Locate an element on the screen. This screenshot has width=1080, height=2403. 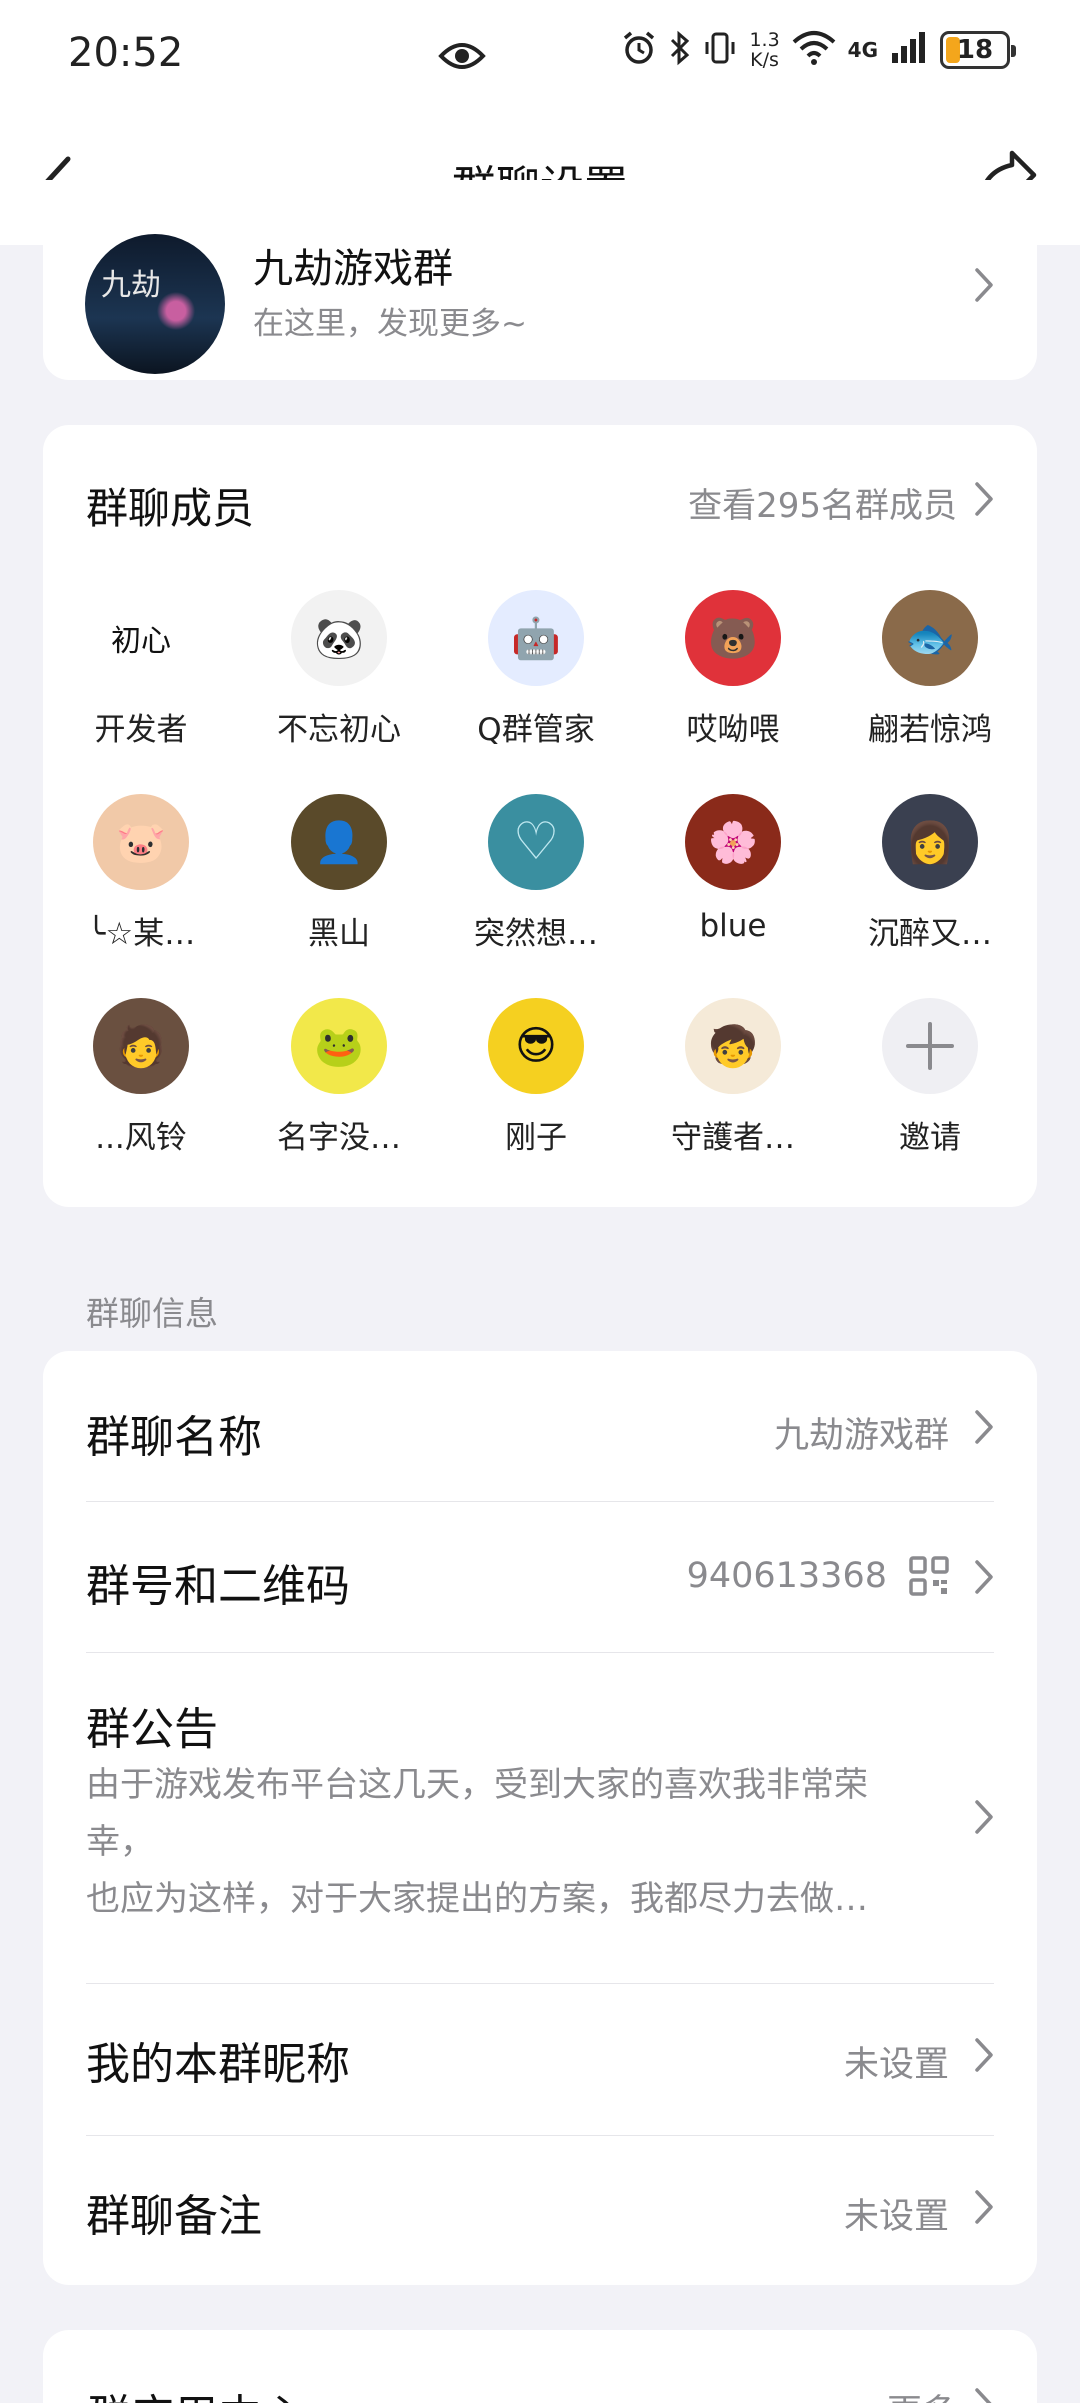
view-all-members-link: 查看295名群成员 is located at coordinates (822, 502).